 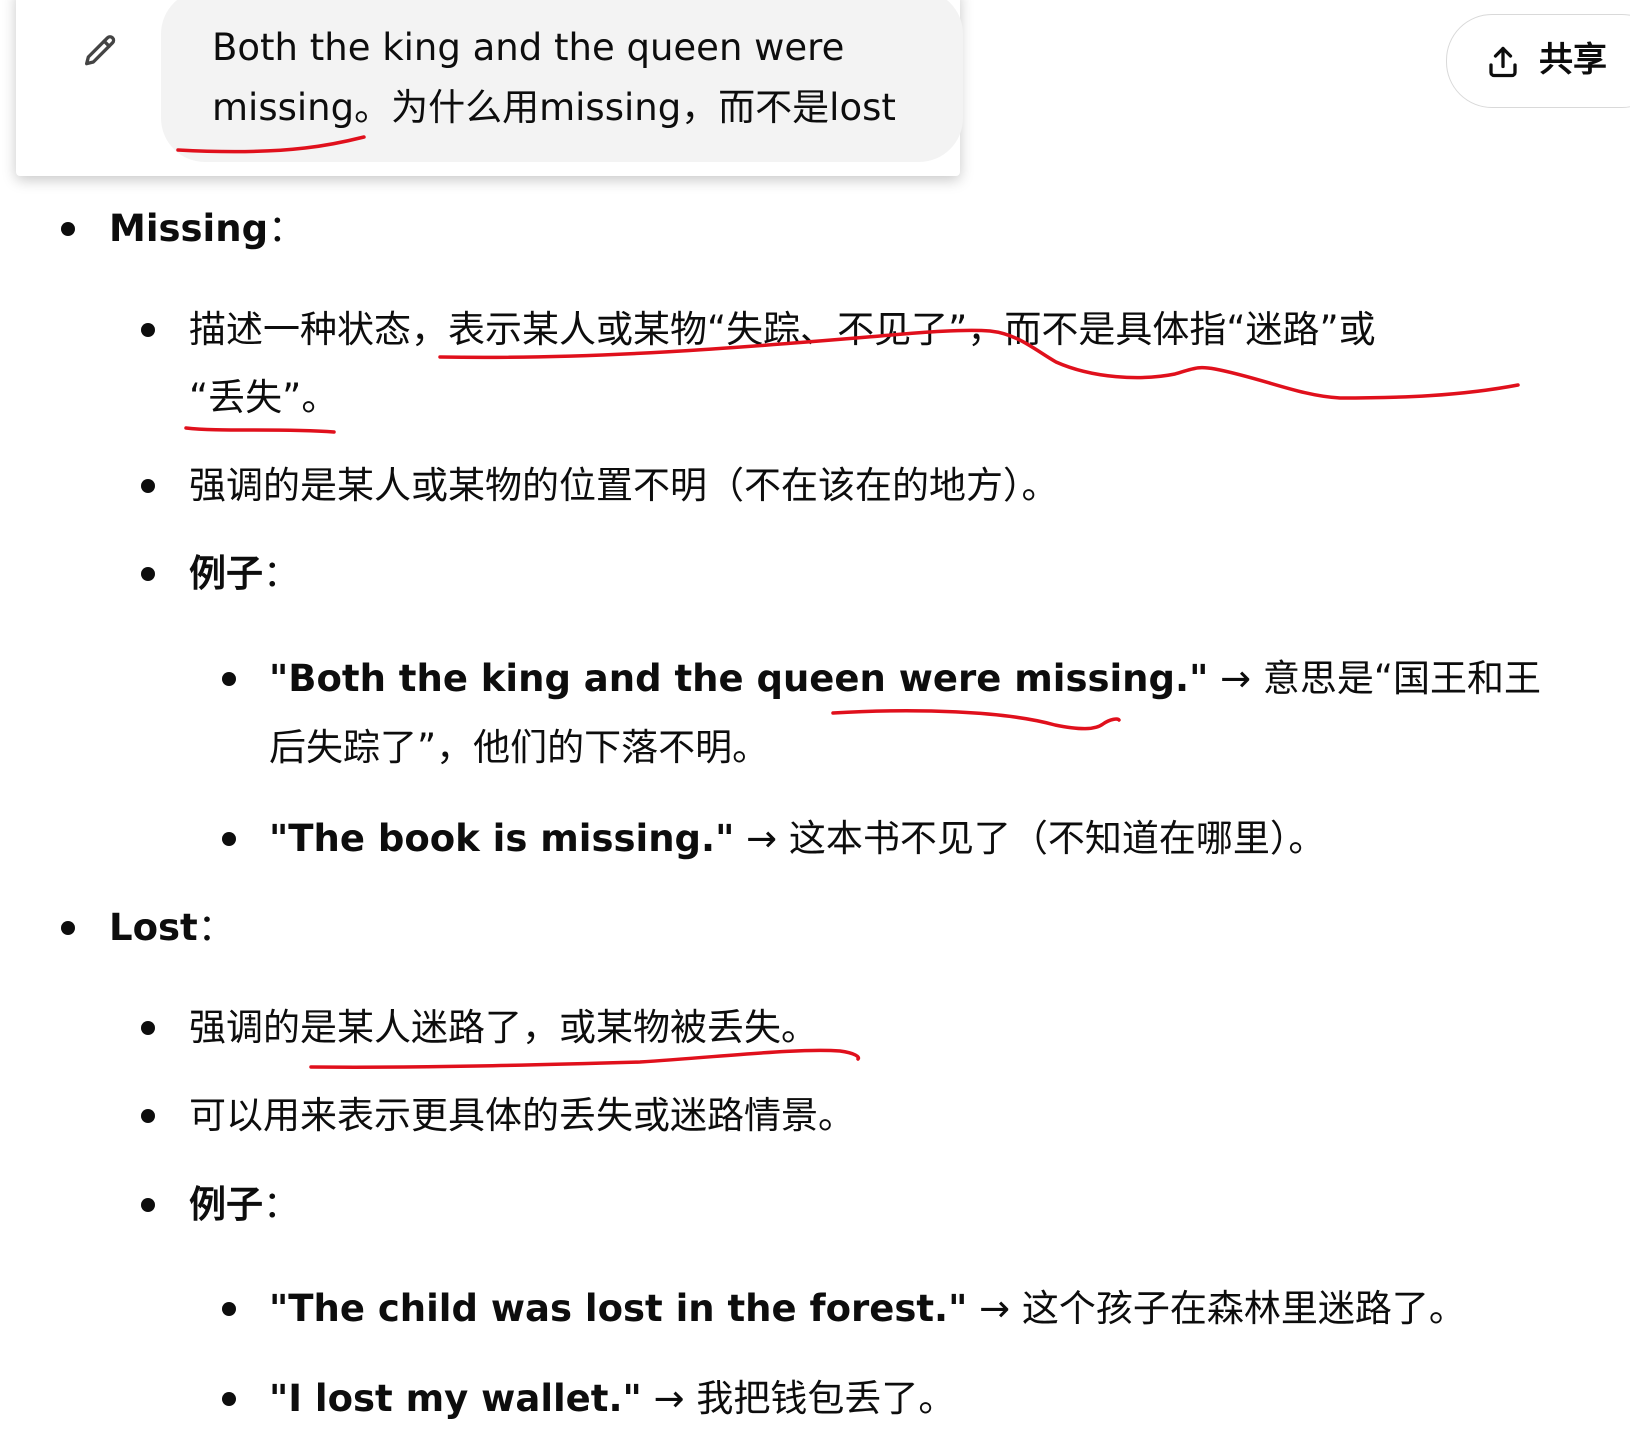 I want to click on lost-examples-colon: ：, so click(x=281, y=1204).